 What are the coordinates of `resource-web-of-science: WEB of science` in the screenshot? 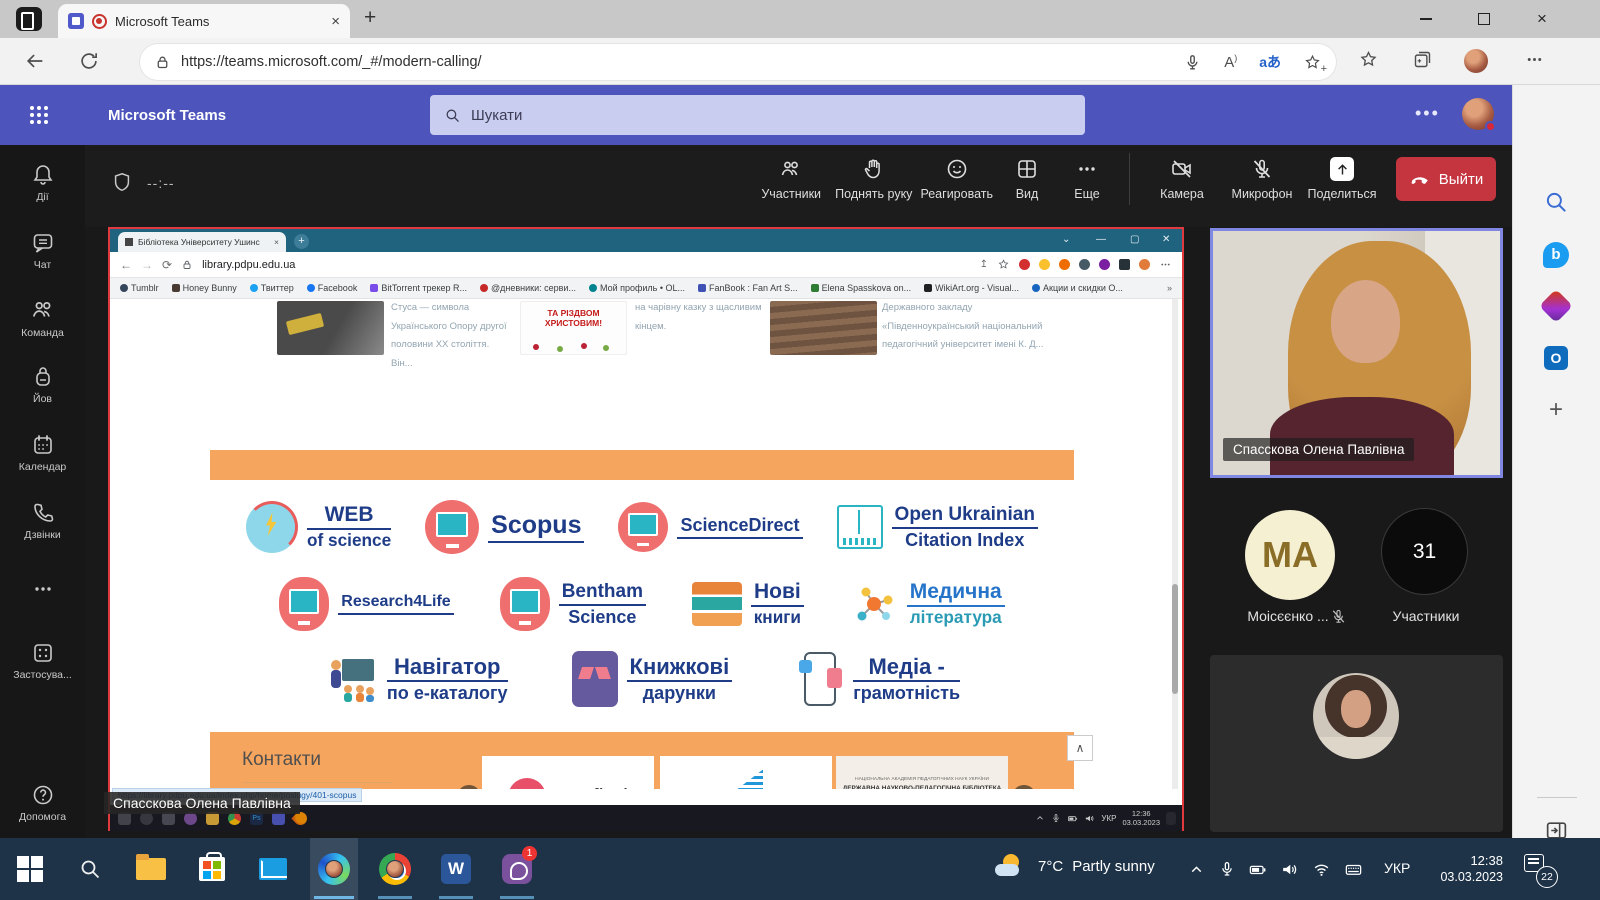 It's located at (319, 527).